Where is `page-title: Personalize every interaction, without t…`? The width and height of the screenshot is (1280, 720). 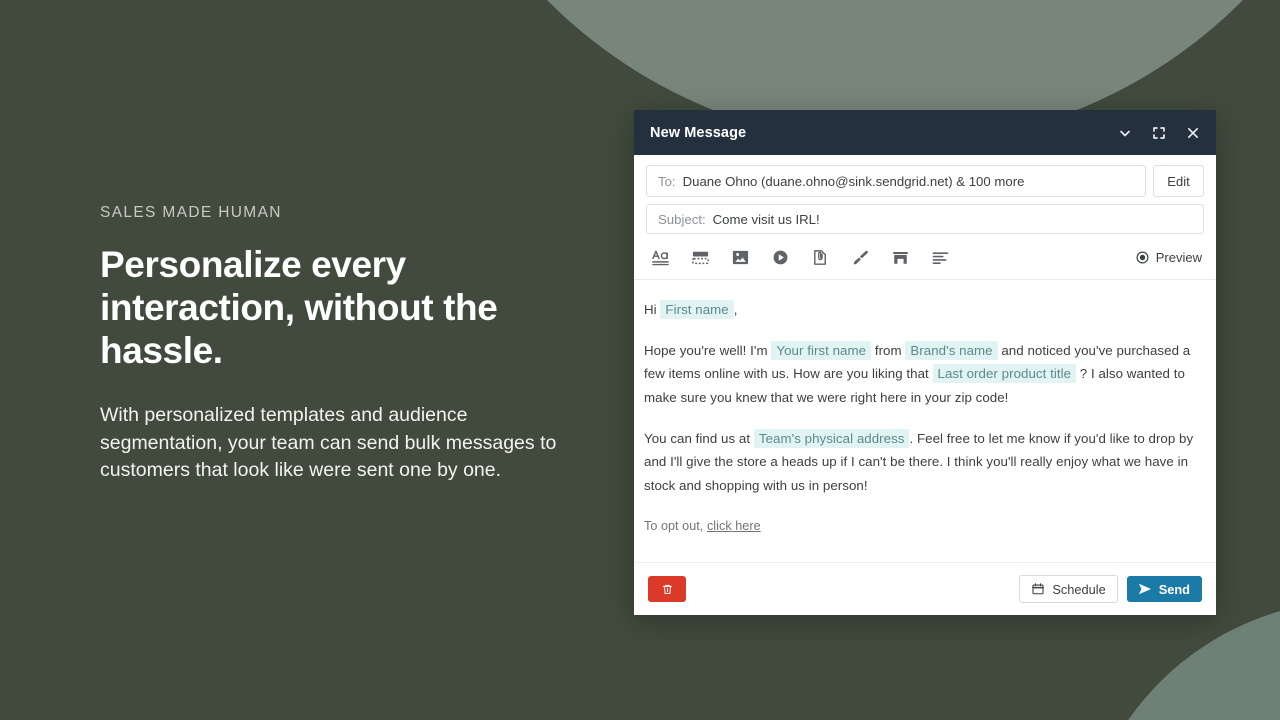 page-title: Personalize every interaction, without t… is located at coordinates (299, 307).